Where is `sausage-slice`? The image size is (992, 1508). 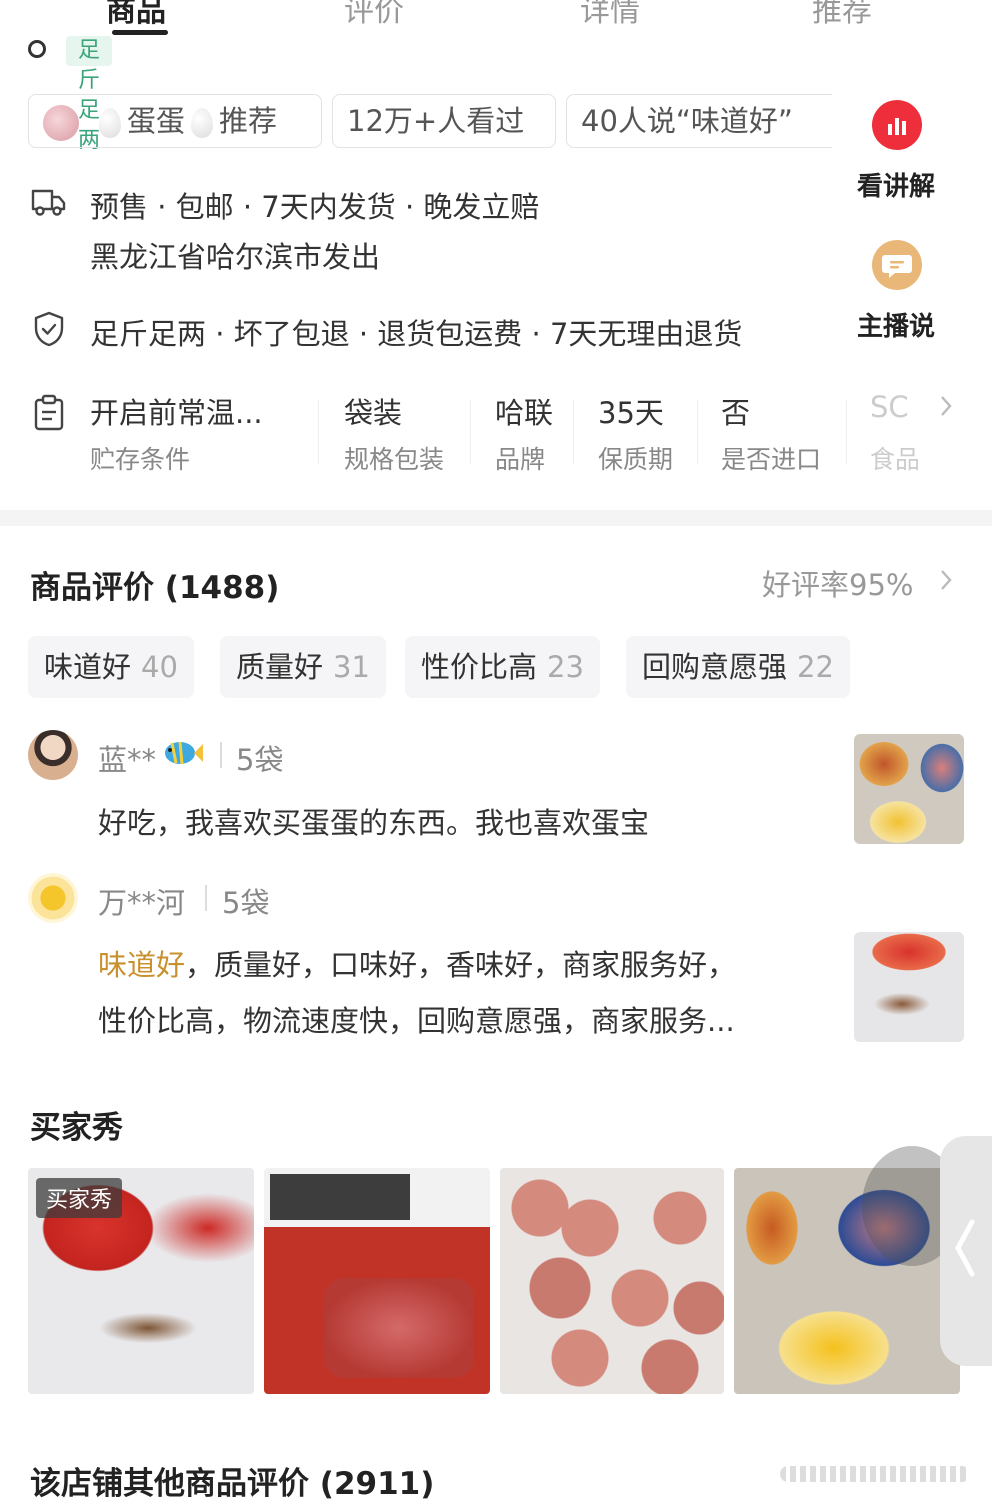
sausage-slice is located at coordinates (399, 1328).